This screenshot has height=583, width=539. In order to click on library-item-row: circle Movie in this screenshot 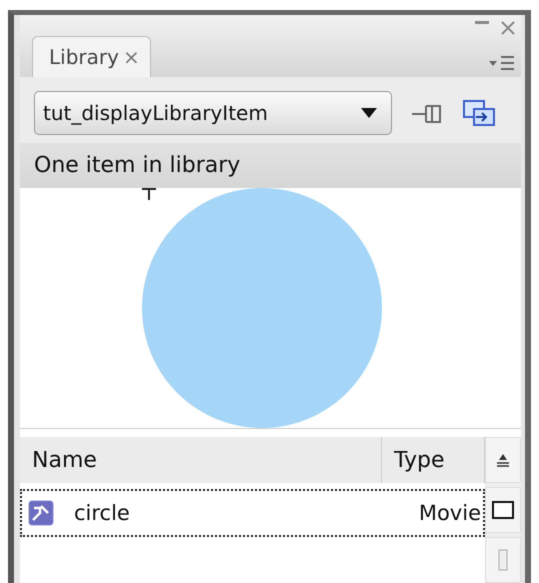, I will do `click(252, 513)`.